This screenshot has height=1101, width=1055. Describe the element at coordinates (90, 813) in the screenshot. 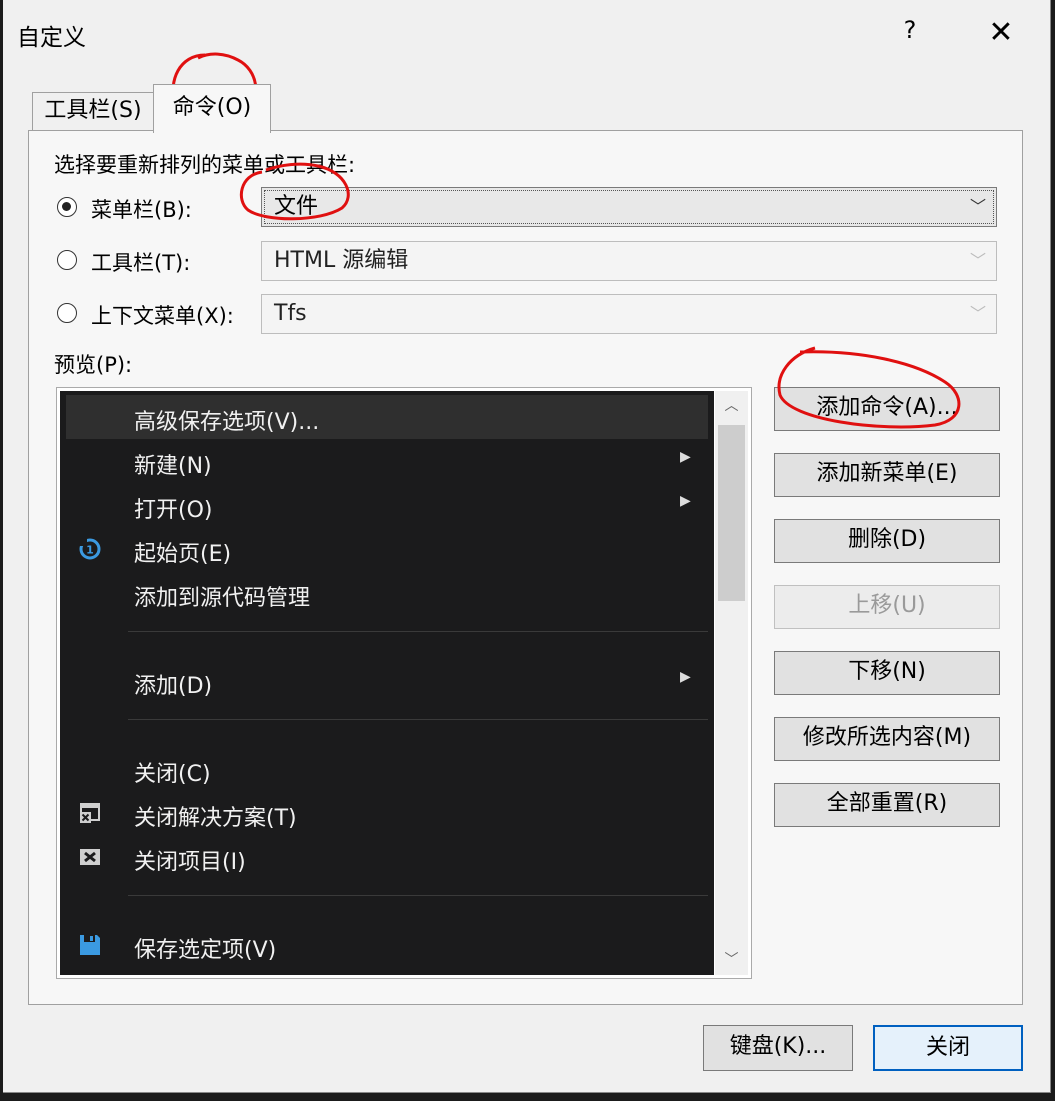

I see `close-solution-icon` at that location.